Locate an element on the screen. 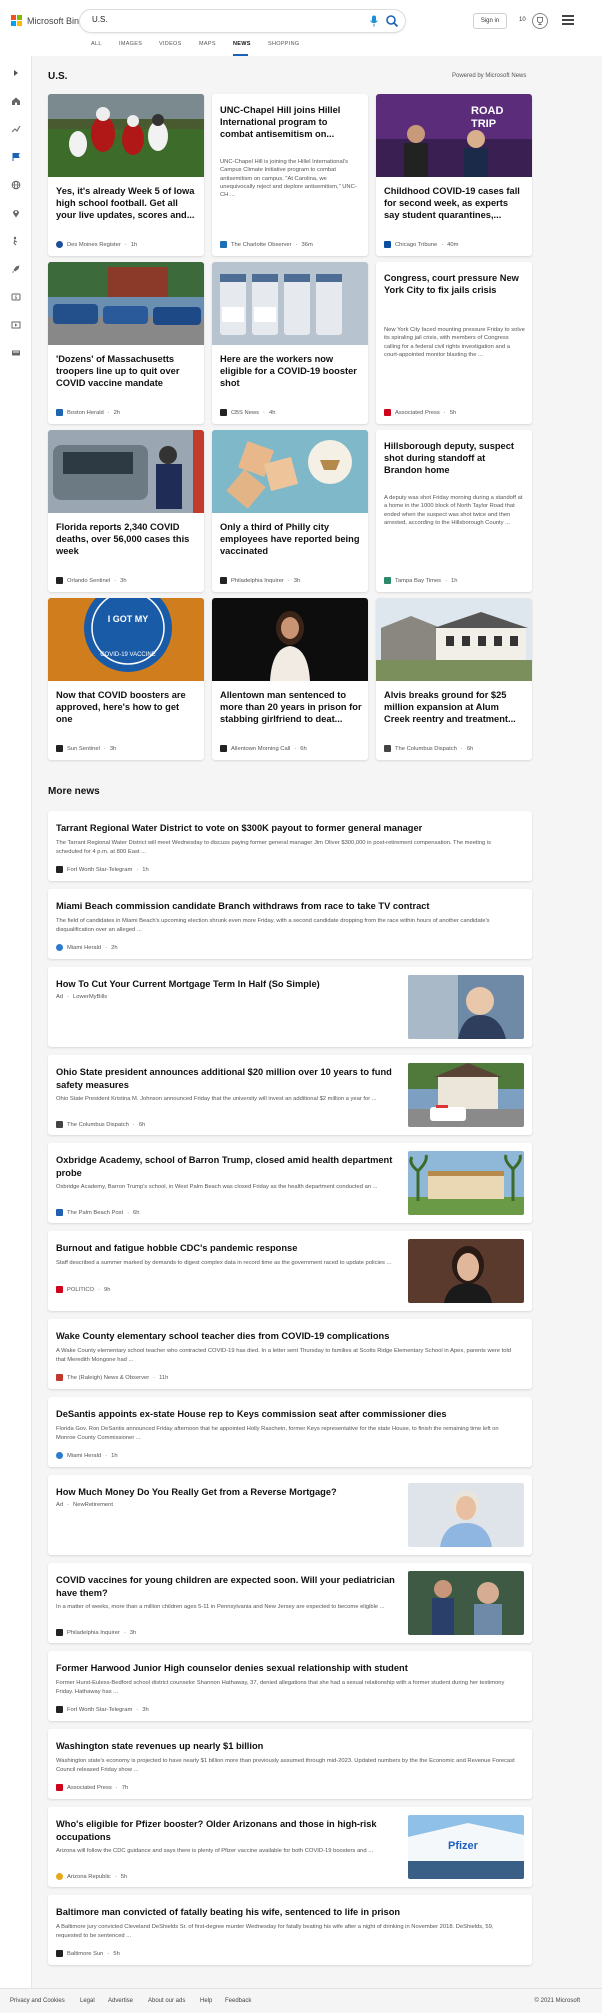 This screenshot has height=2013, width=602. search-box: U.S. is located at coordinates (242, 21).